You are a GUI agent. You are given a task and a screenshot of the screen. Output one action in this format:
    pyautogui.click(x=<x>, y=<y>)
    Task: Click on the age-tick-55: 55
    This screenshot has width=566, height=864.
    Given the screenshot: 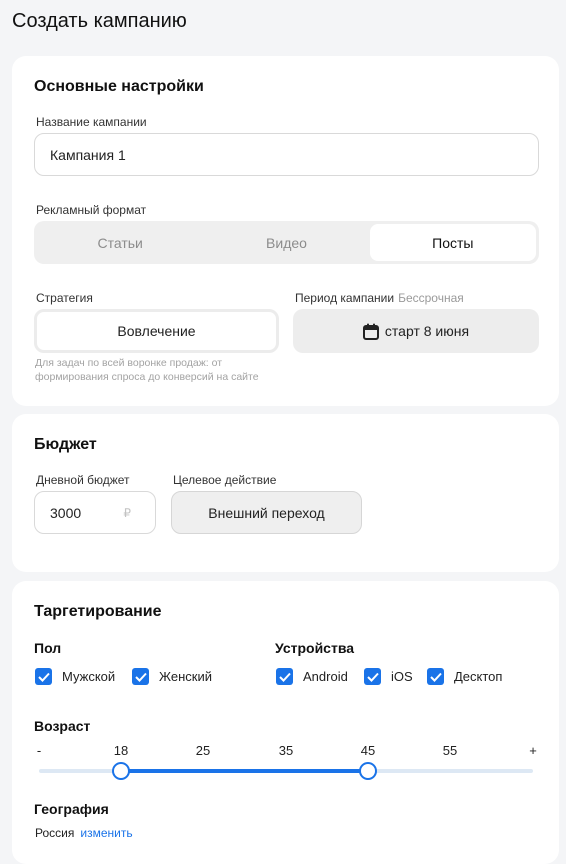 What is the action you would take?
    pyautogui.click(x=450, y=750)
    